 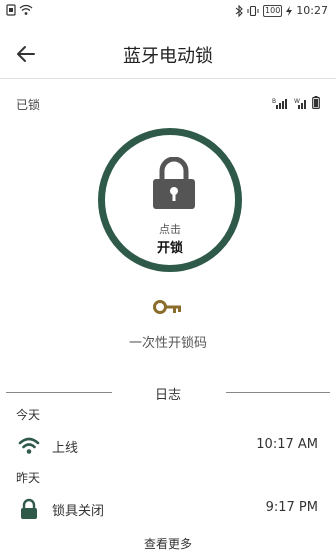 What do you see at coordinates (28, 478) in the screenshot?
I see `log-day-yesterday: 昨天` at bounding box center [28, 478].